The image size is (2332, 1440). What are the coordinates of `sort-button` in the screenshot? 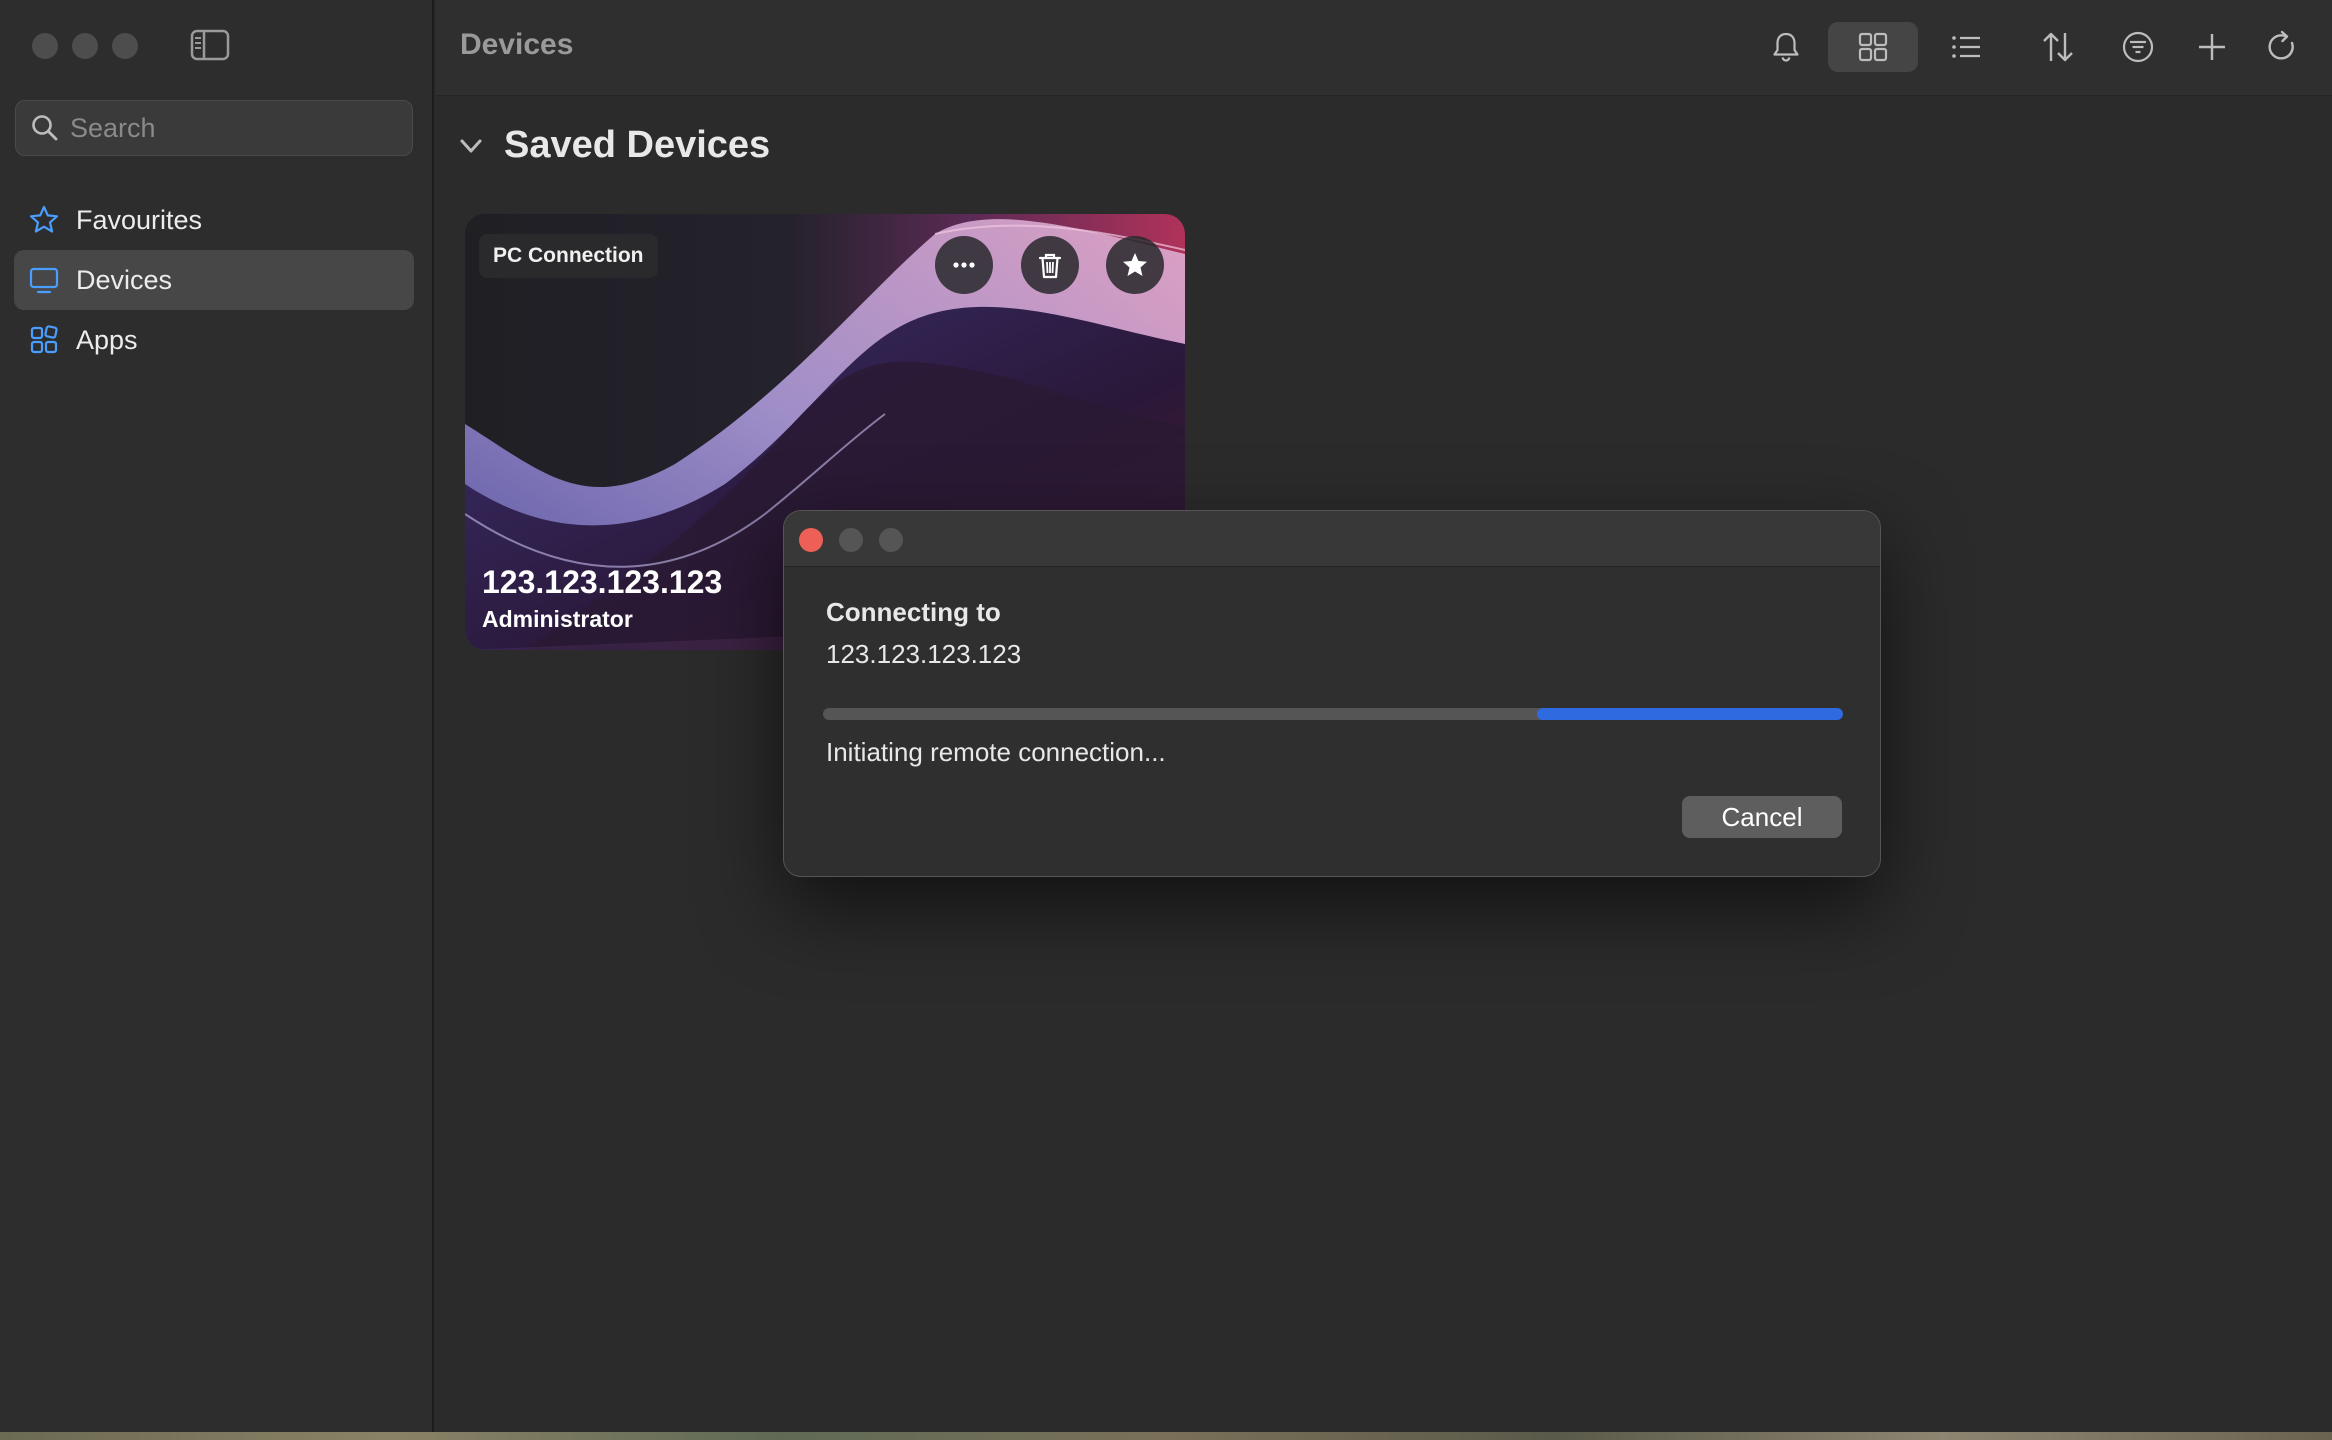 It's located at (2058, 47).